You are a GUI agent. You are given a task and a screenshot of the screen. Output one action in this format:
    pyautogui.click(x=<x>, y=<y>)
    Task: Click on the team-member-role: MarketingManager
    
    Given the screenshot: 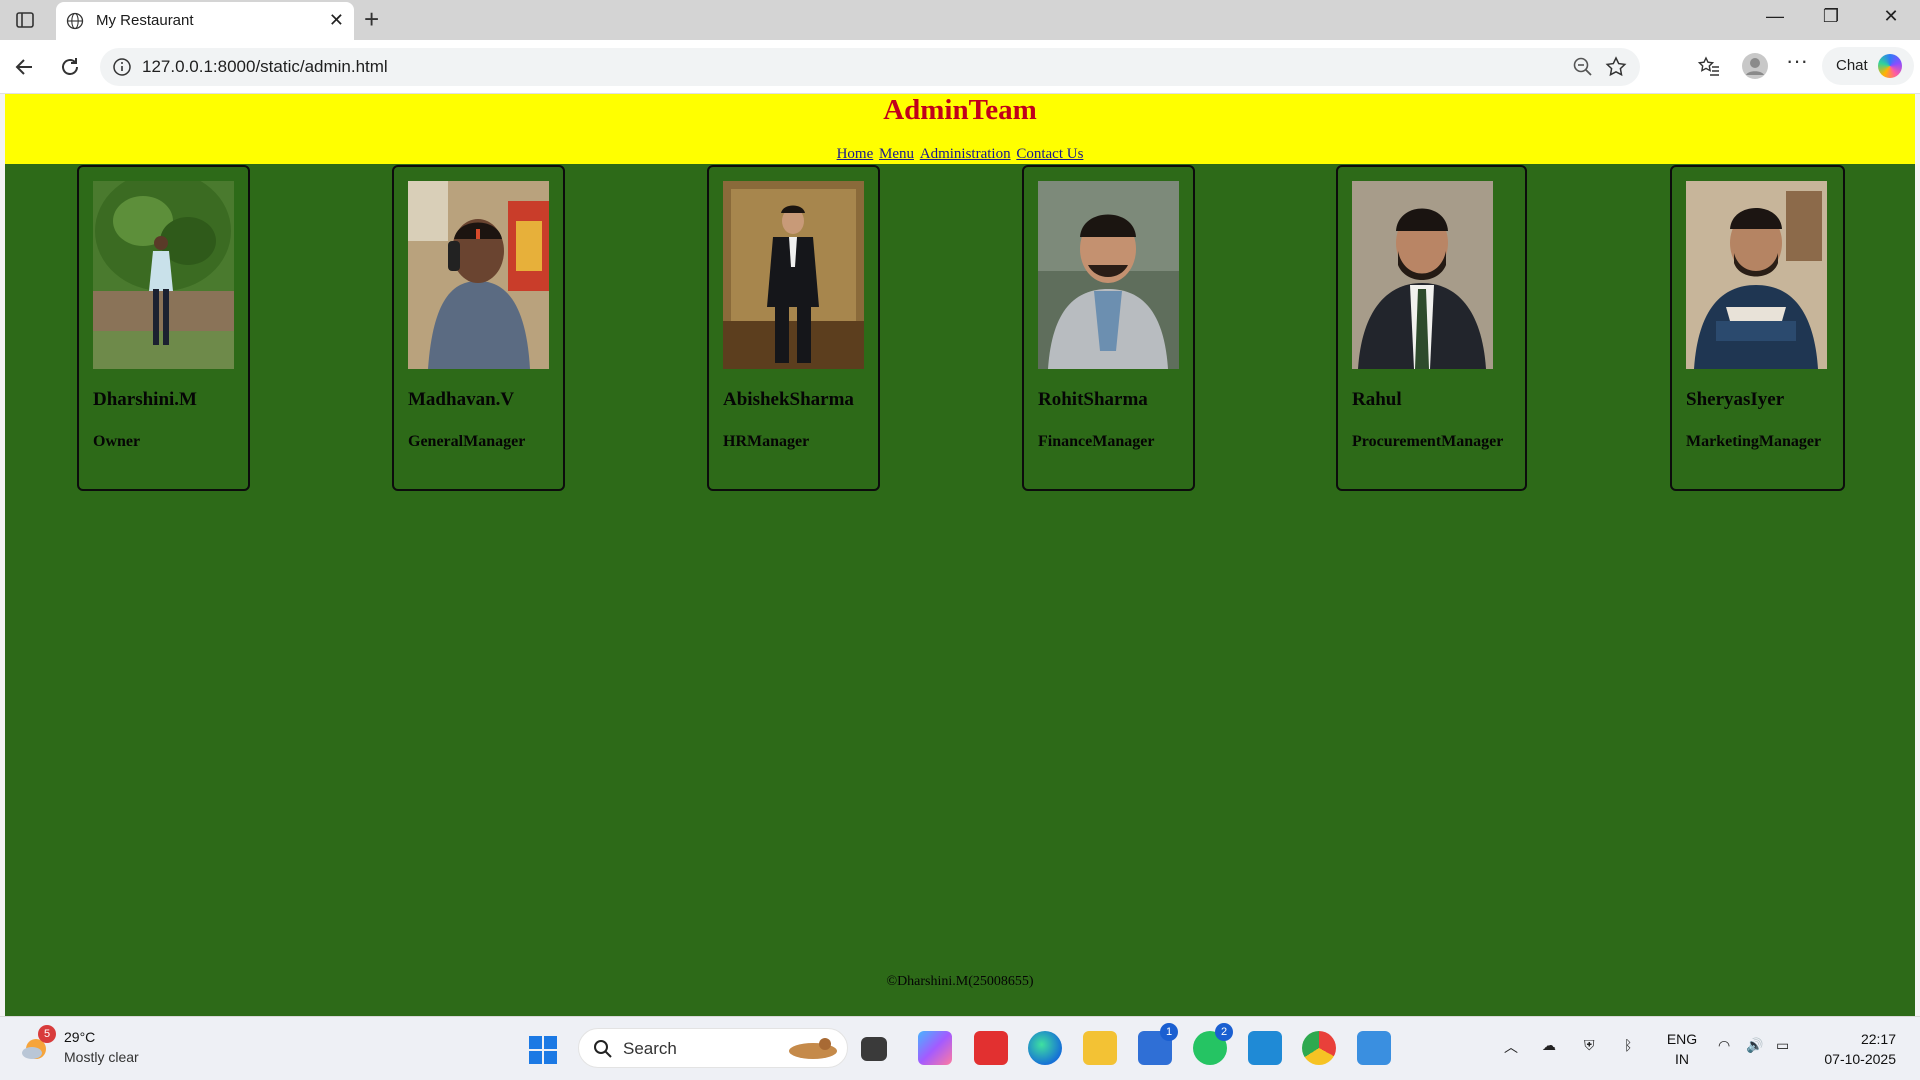 What is the action you would take?
    pyautogui.click(x=1754, y=441)
    